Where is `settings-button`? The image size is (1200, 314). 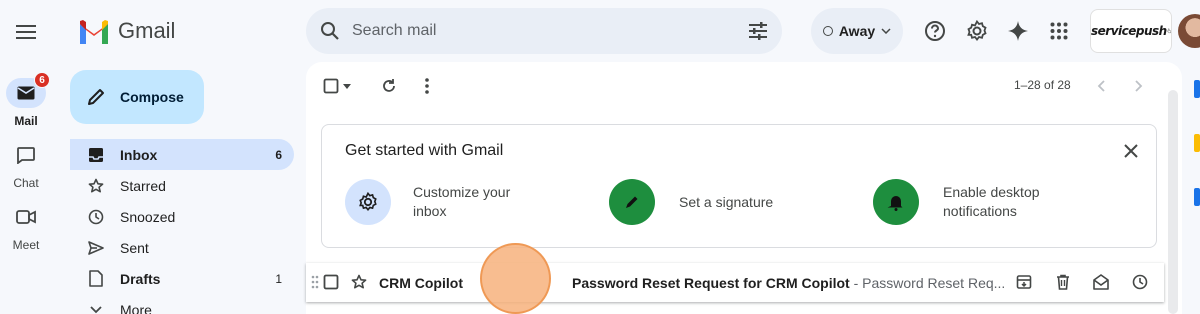 settings-button is located at coordinates (977, 31).